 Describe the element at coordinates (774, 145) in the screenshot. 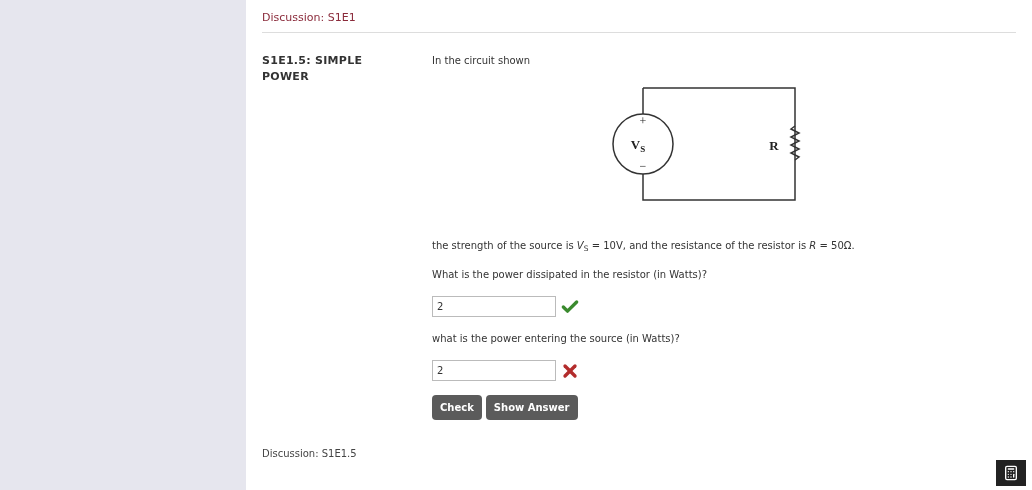

I see `resistor-label: R` at that location.